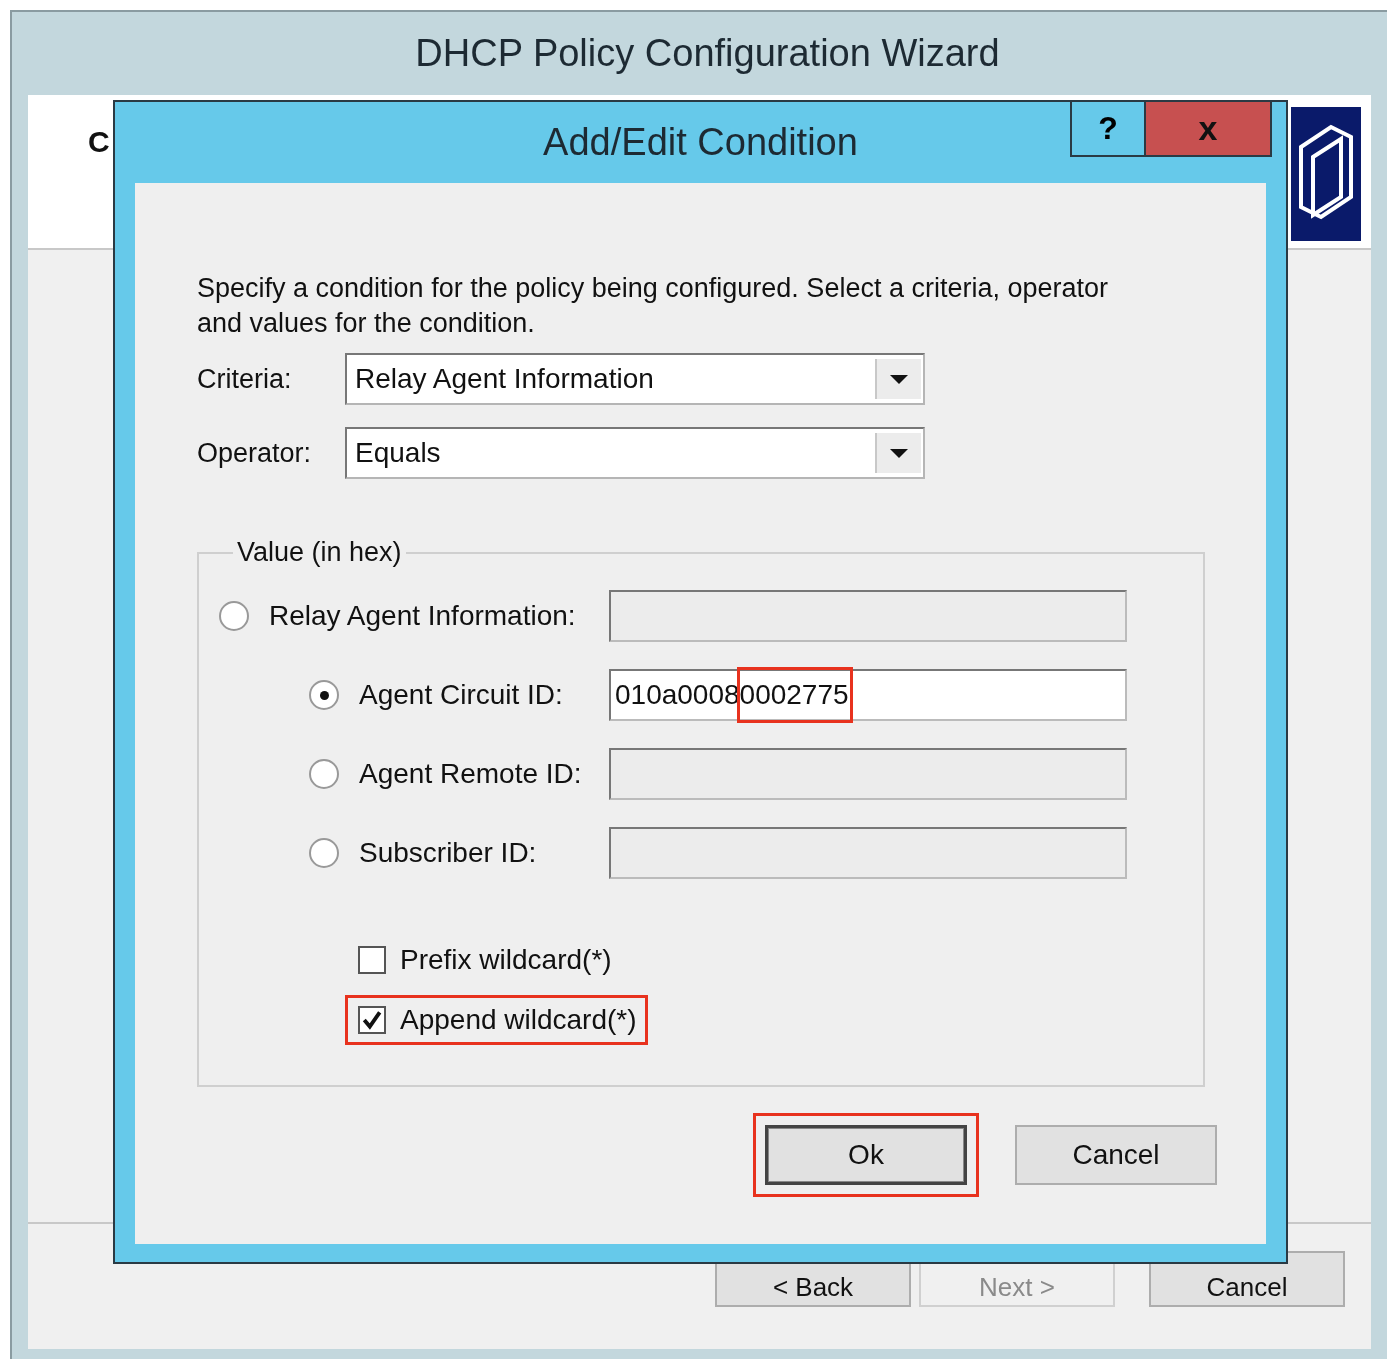  I want to click on group-legend: Value (in hex), so click(319, 552).